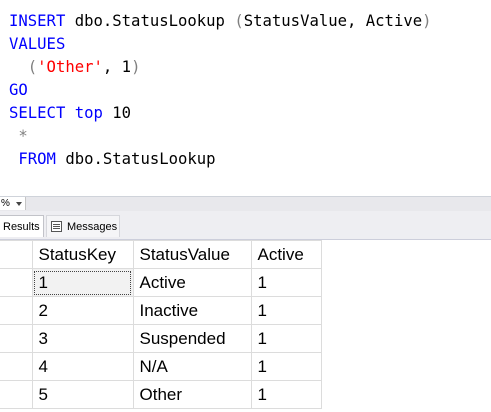 This screenshot has width=491, height=412. I want to click on table-row: 3 Suspended 1, so click(161, 338).